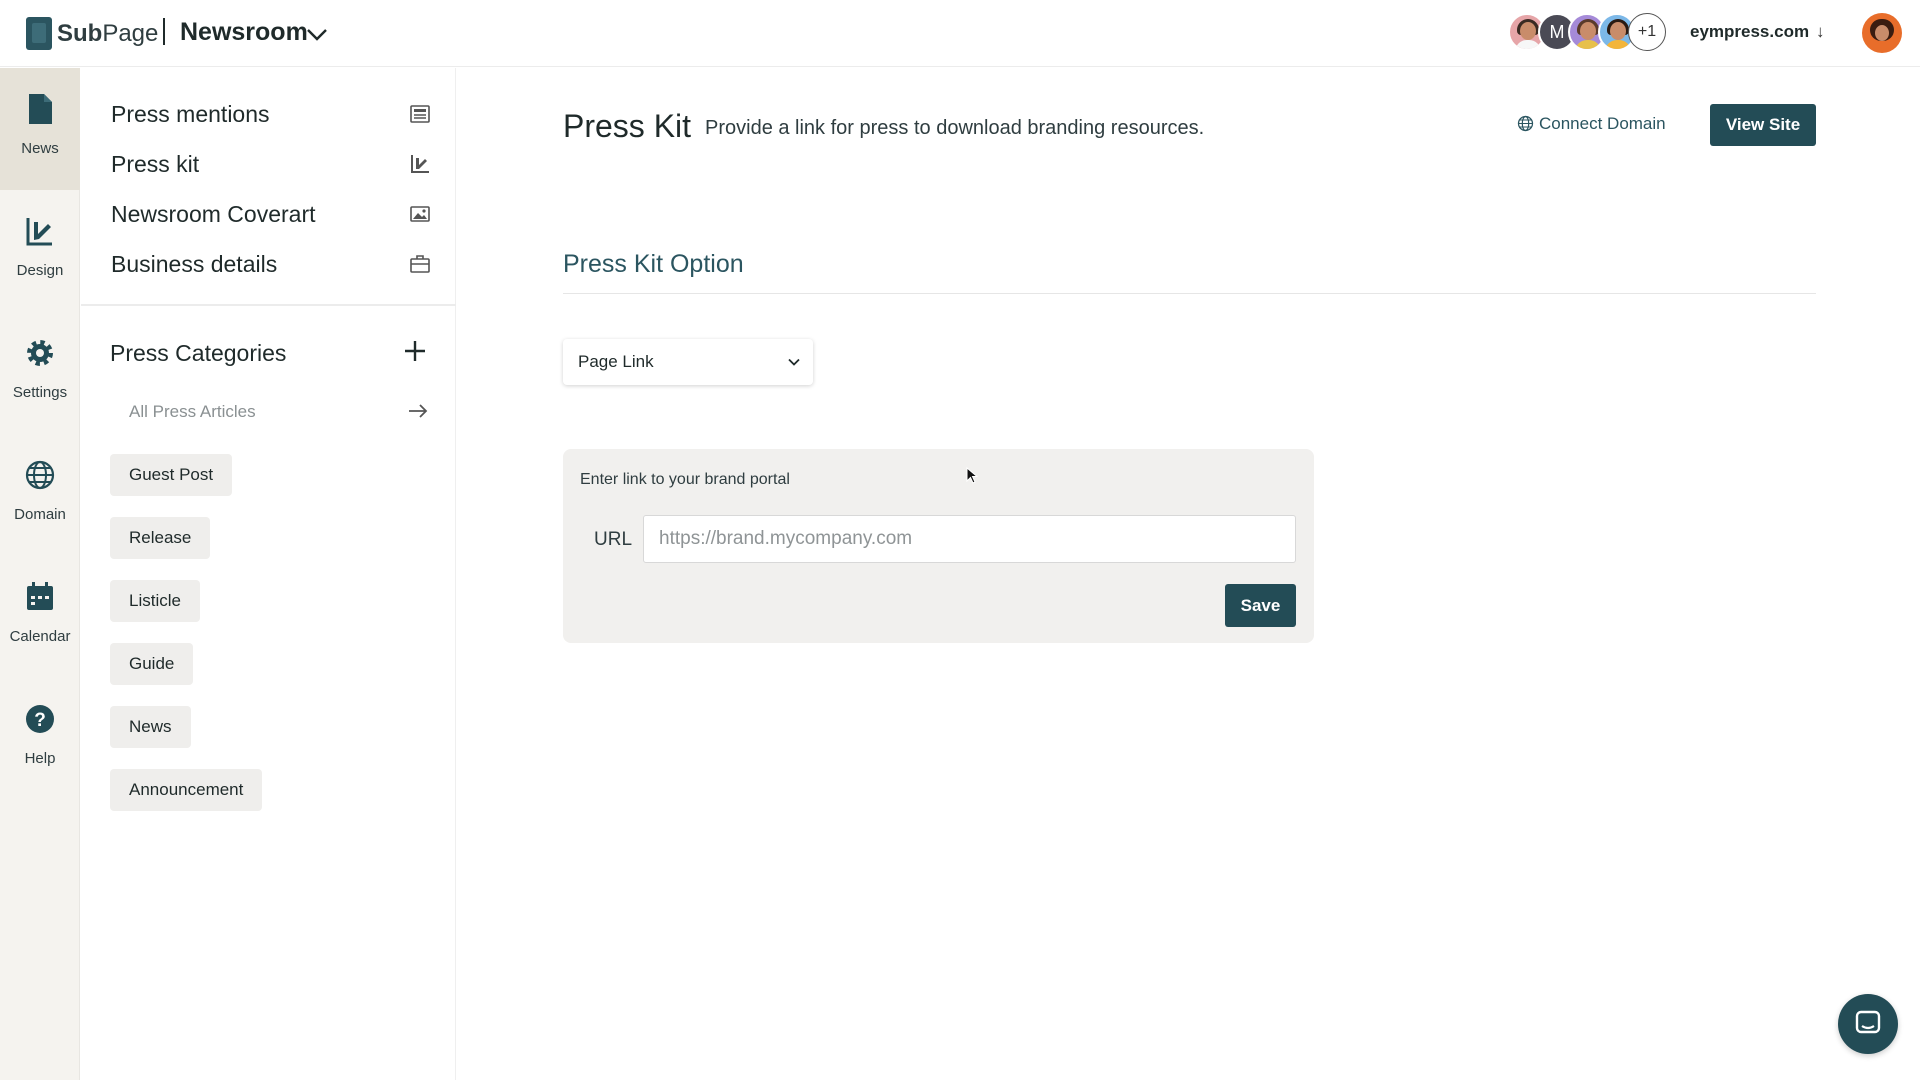 The height and width of the screenshot is (1080, 1920). I want to click on rail-label: Domain, so click(40, 514).